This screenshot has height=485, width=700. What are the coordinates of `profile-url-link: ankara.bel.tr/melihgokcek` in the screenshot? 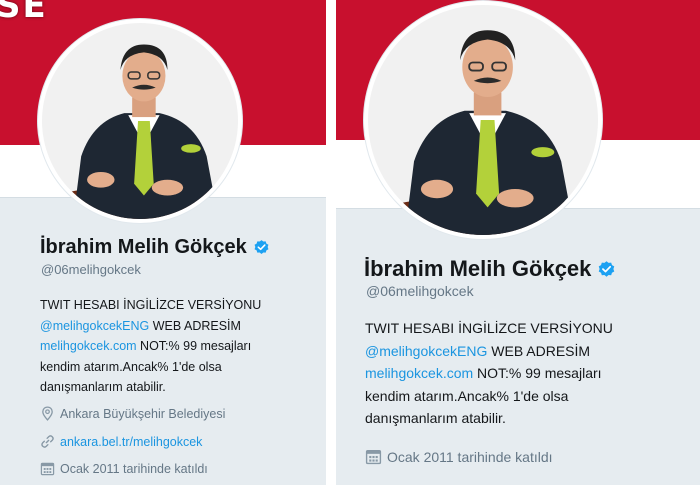 It's located at (131, 442).